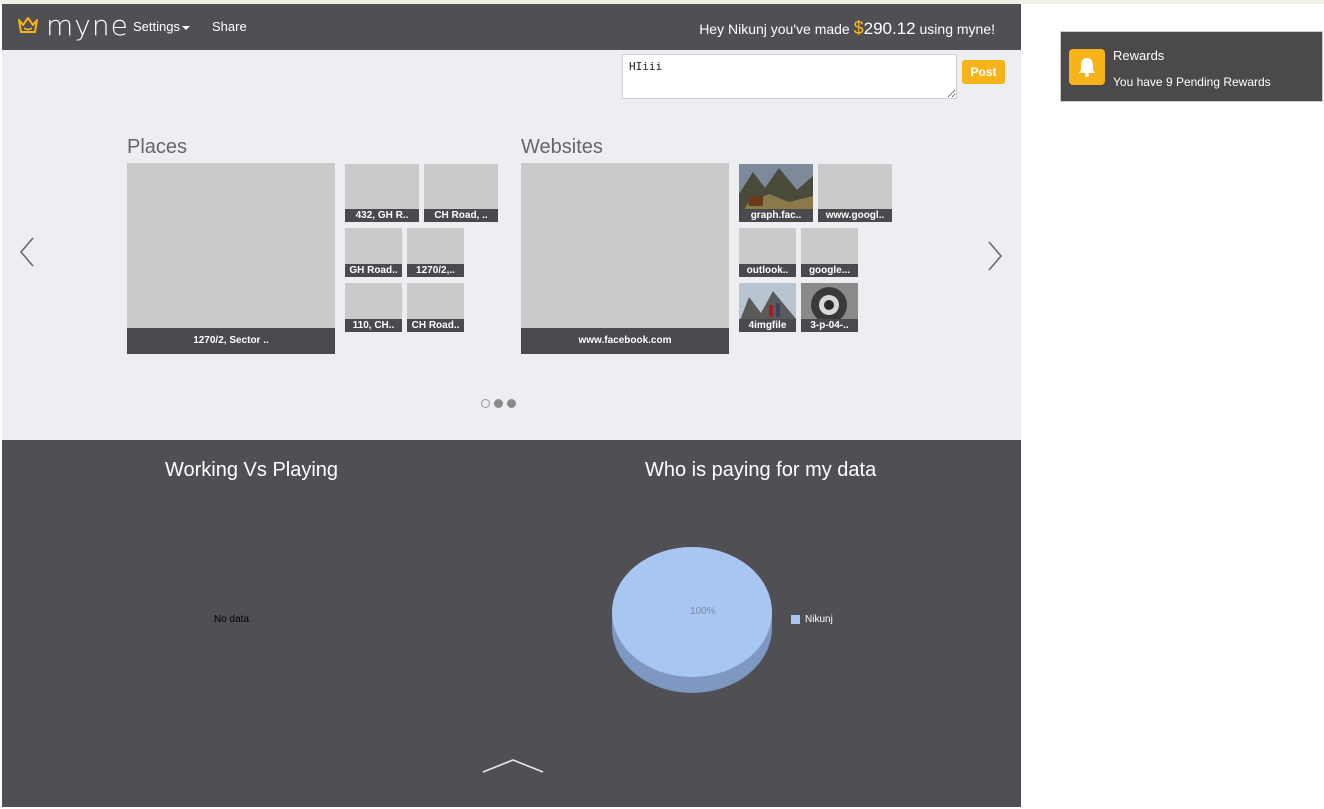 The image size is (1324, 809). What do you see at coordinates (855, 215) in the screenshot?
I see `tile-label: www.googl..` at bounding box center [855, 215].